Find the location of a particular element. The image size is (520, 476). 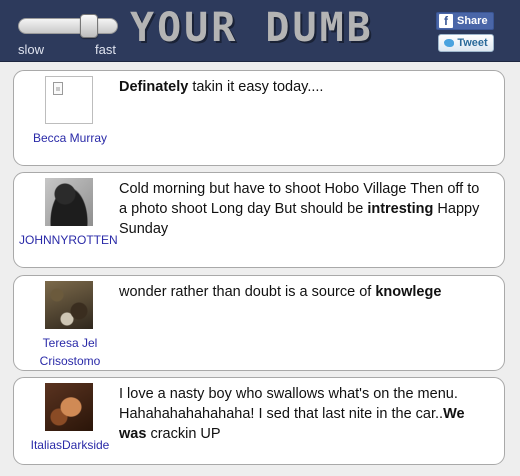

broken-image-icon is located at coordinates (69, 100).